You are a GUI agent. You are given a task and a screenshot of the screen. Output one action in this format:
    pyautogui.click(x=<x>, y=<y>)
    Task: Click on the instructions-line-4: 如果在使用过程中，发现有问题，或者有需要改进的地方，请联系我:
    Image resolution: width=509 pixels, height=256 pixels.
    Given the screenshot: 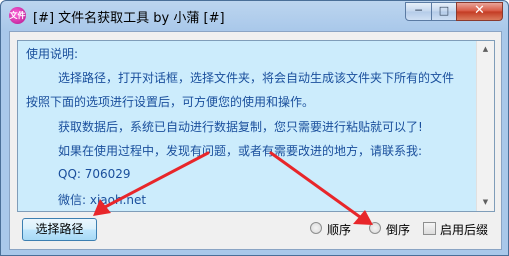 What is the action you would take?
    pyautogui.click(x=240, y=151)
    